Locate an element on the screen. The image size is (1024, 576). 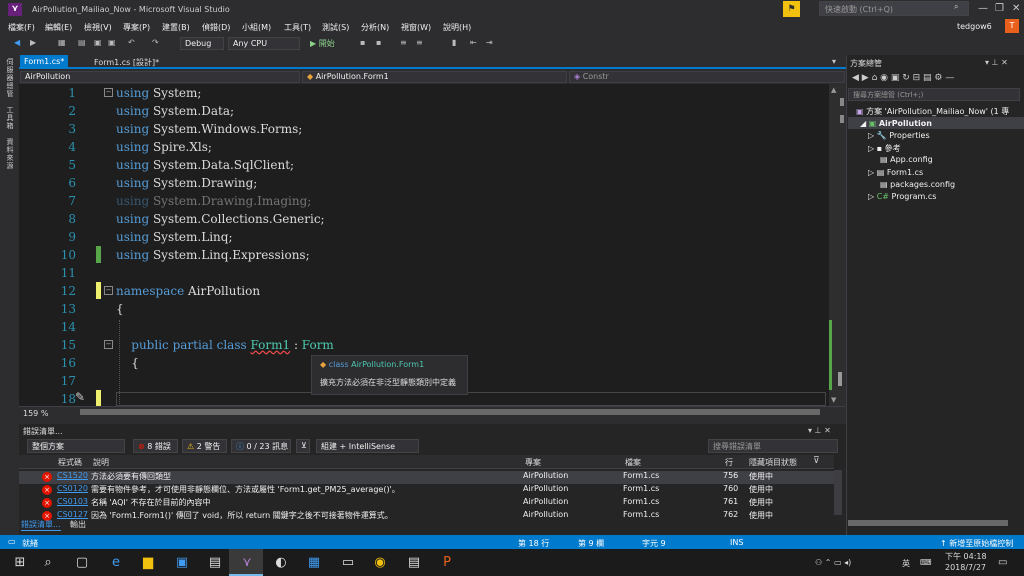
column-description: 說明 is located at coordinates (101, 462).